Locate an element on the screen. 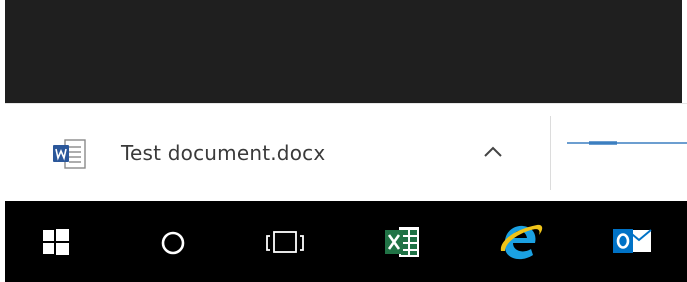 Image resolution: width=687 pixels, height=282 pixels. outlook-icon is located at coordinates (632, 241).